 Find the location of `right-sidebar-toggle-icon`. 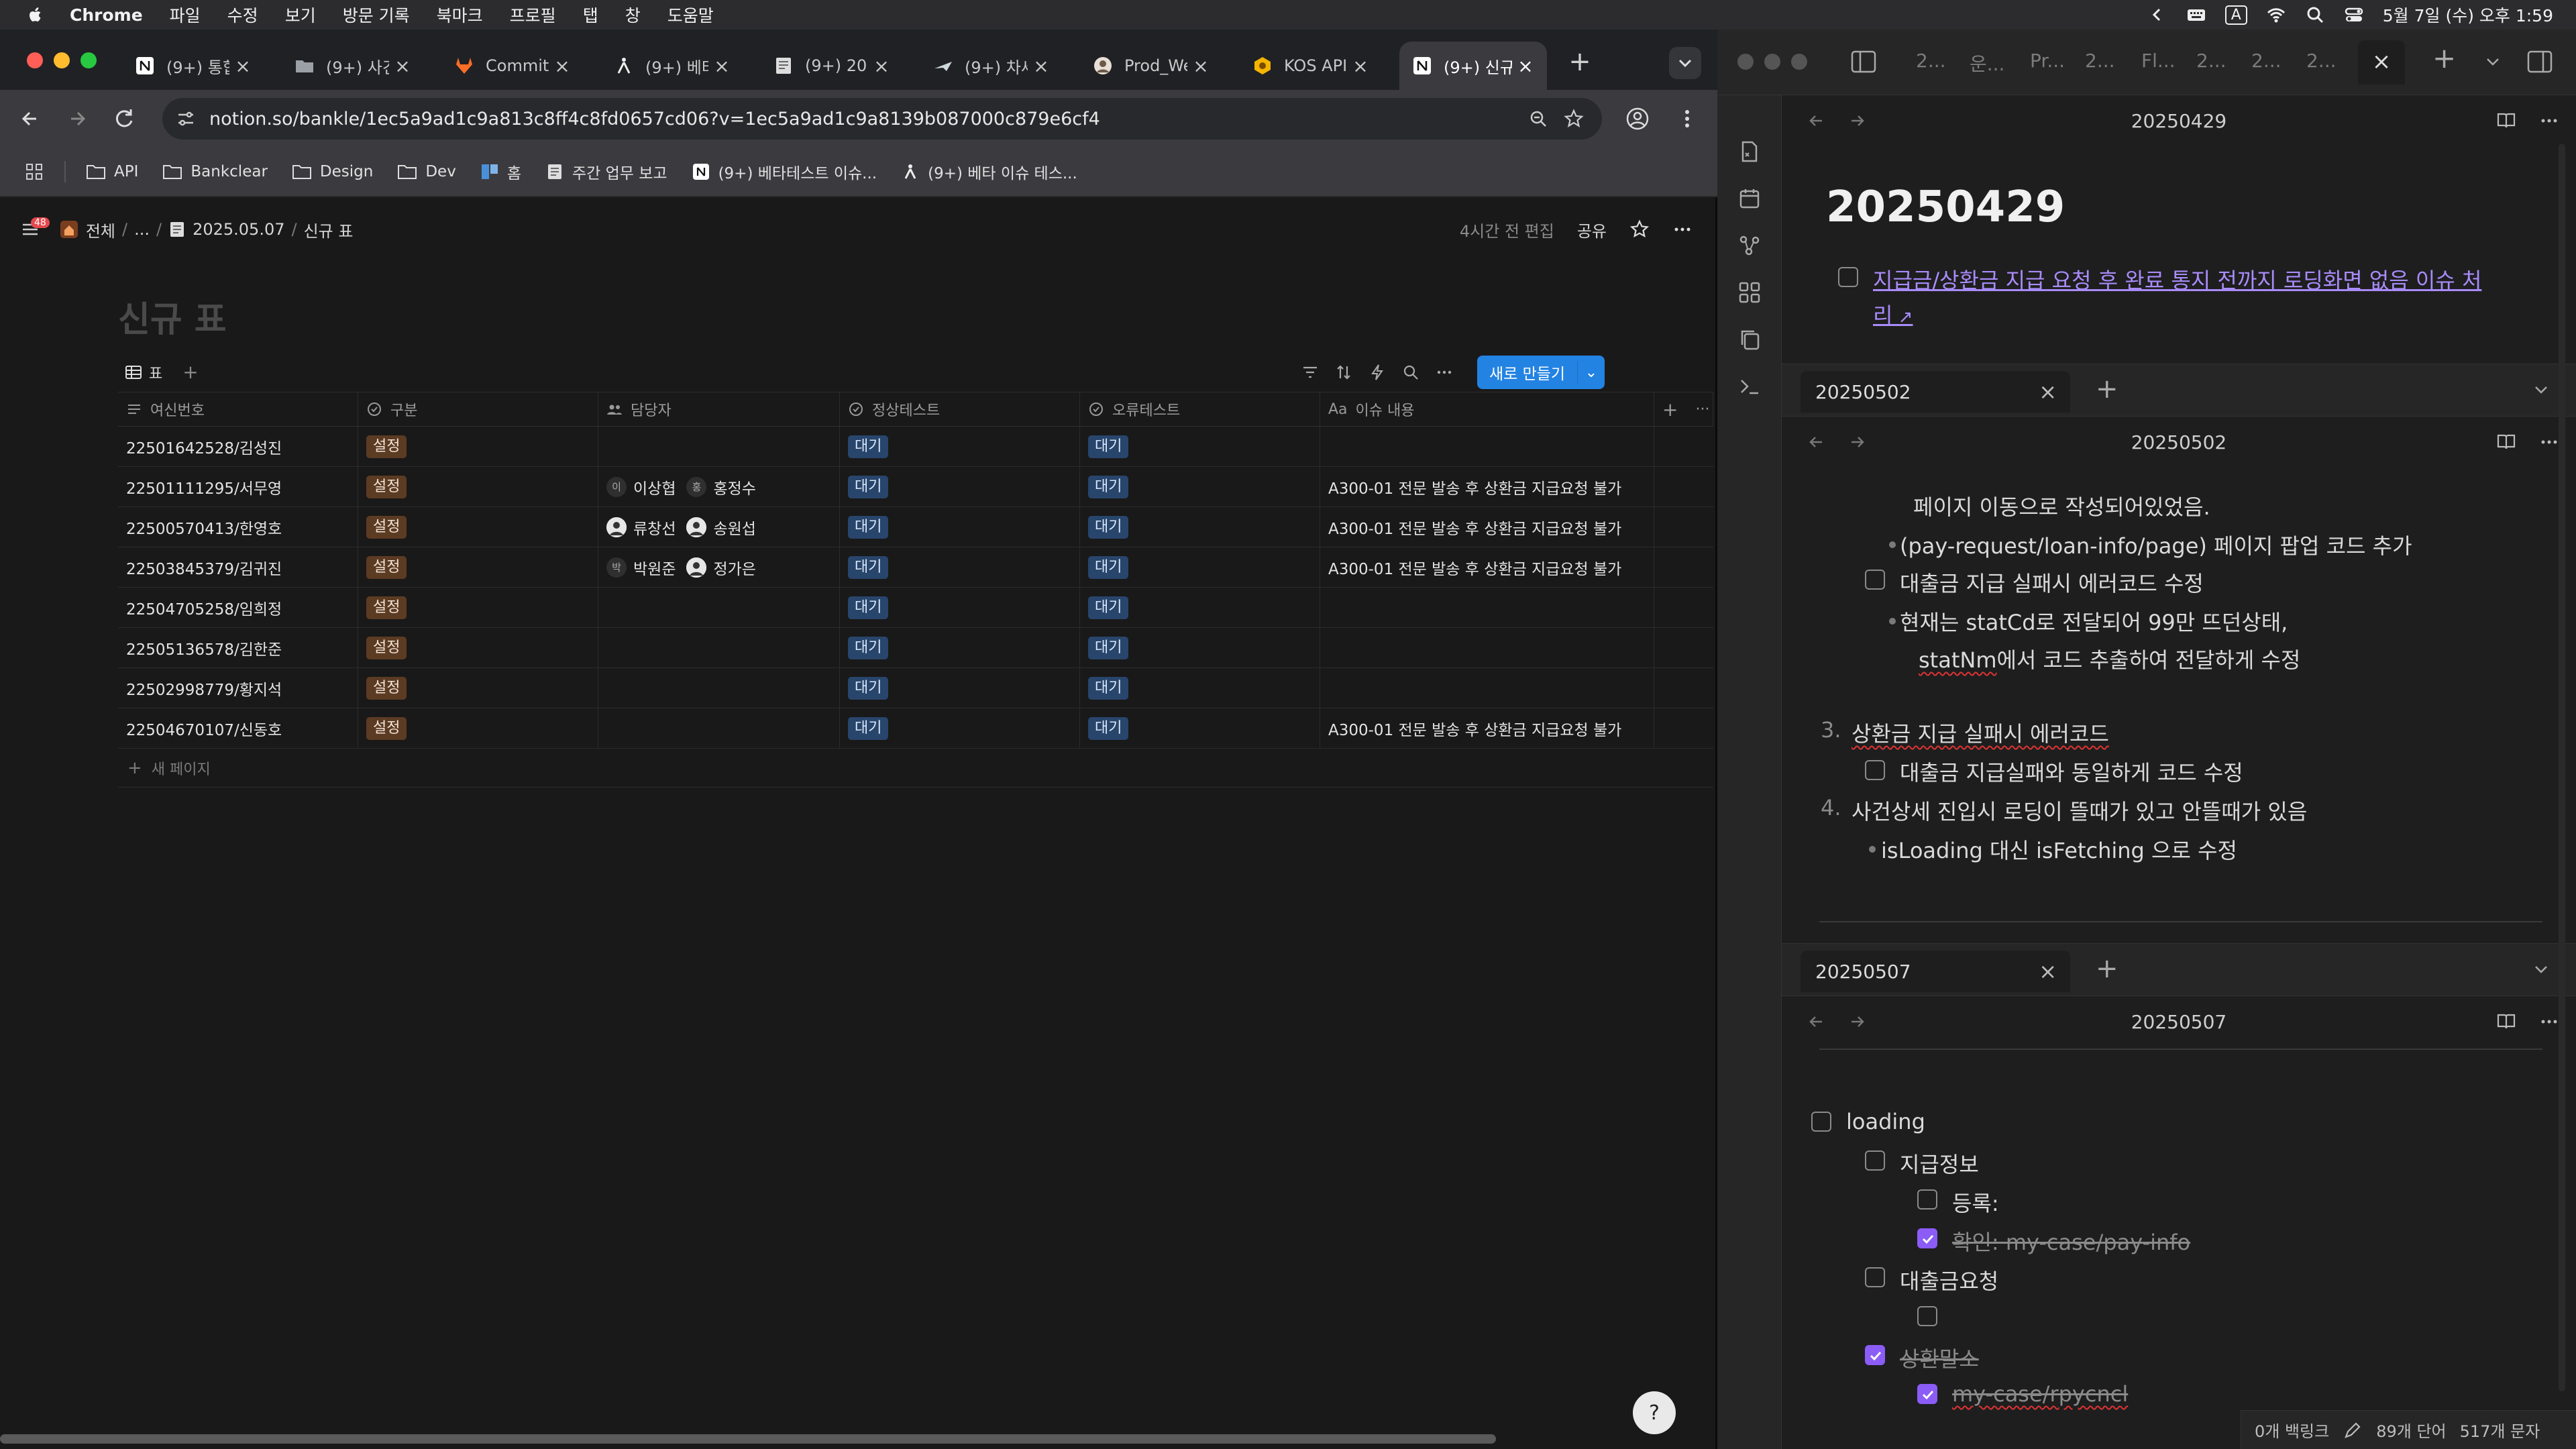

right-sidebar-toggle-icon is located at coordinates (2539, 62).